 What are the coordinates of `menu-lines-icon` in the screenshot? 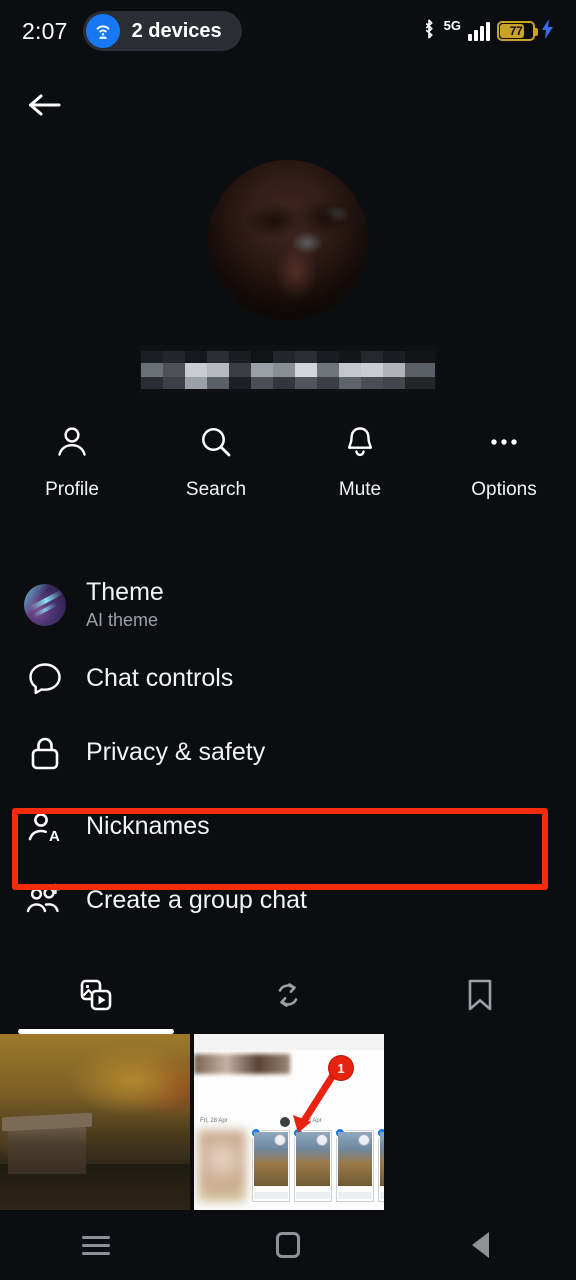 It's located at (96, 1245).